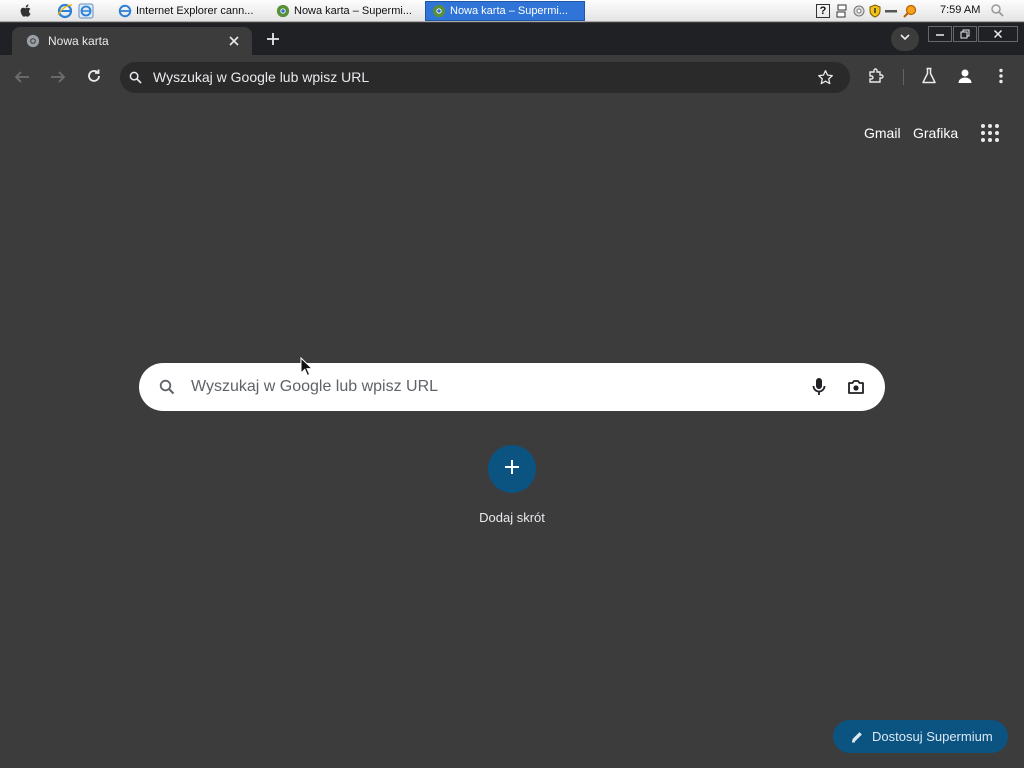  What do you see at coordinates (261, 77) in the screenshot?
I see `address-bar-text: Wyszukaj w Google lub wpisz URL` at bounding box center [261, 77].